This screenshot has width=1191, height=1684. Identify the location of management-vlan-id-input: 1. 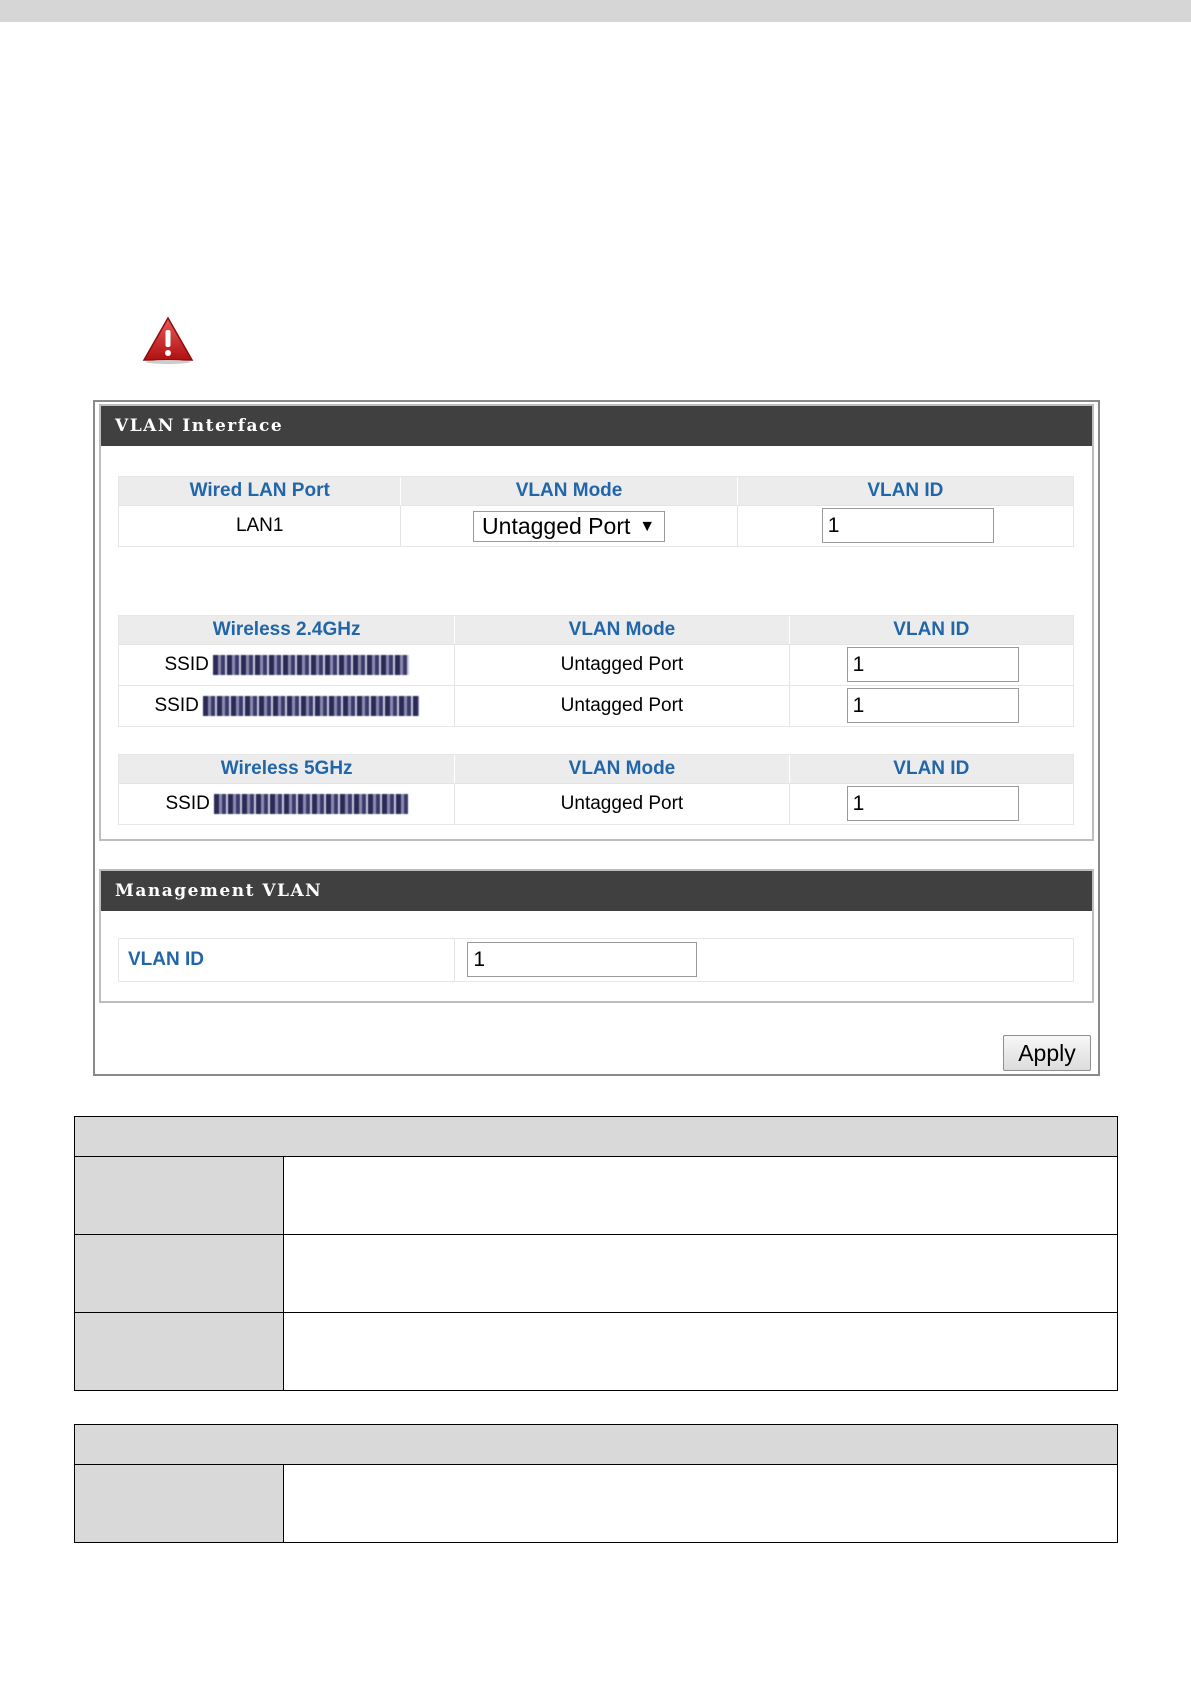
(582, 959).